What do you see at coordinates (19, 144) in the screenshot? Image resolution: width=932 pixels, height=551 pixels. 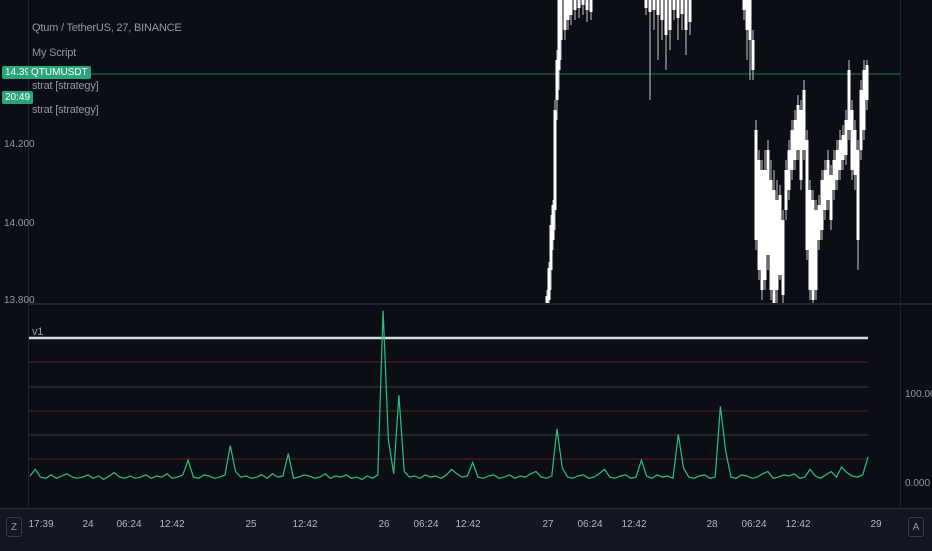 I see `price-tick: 14.200` at bounding box center [19, 144].